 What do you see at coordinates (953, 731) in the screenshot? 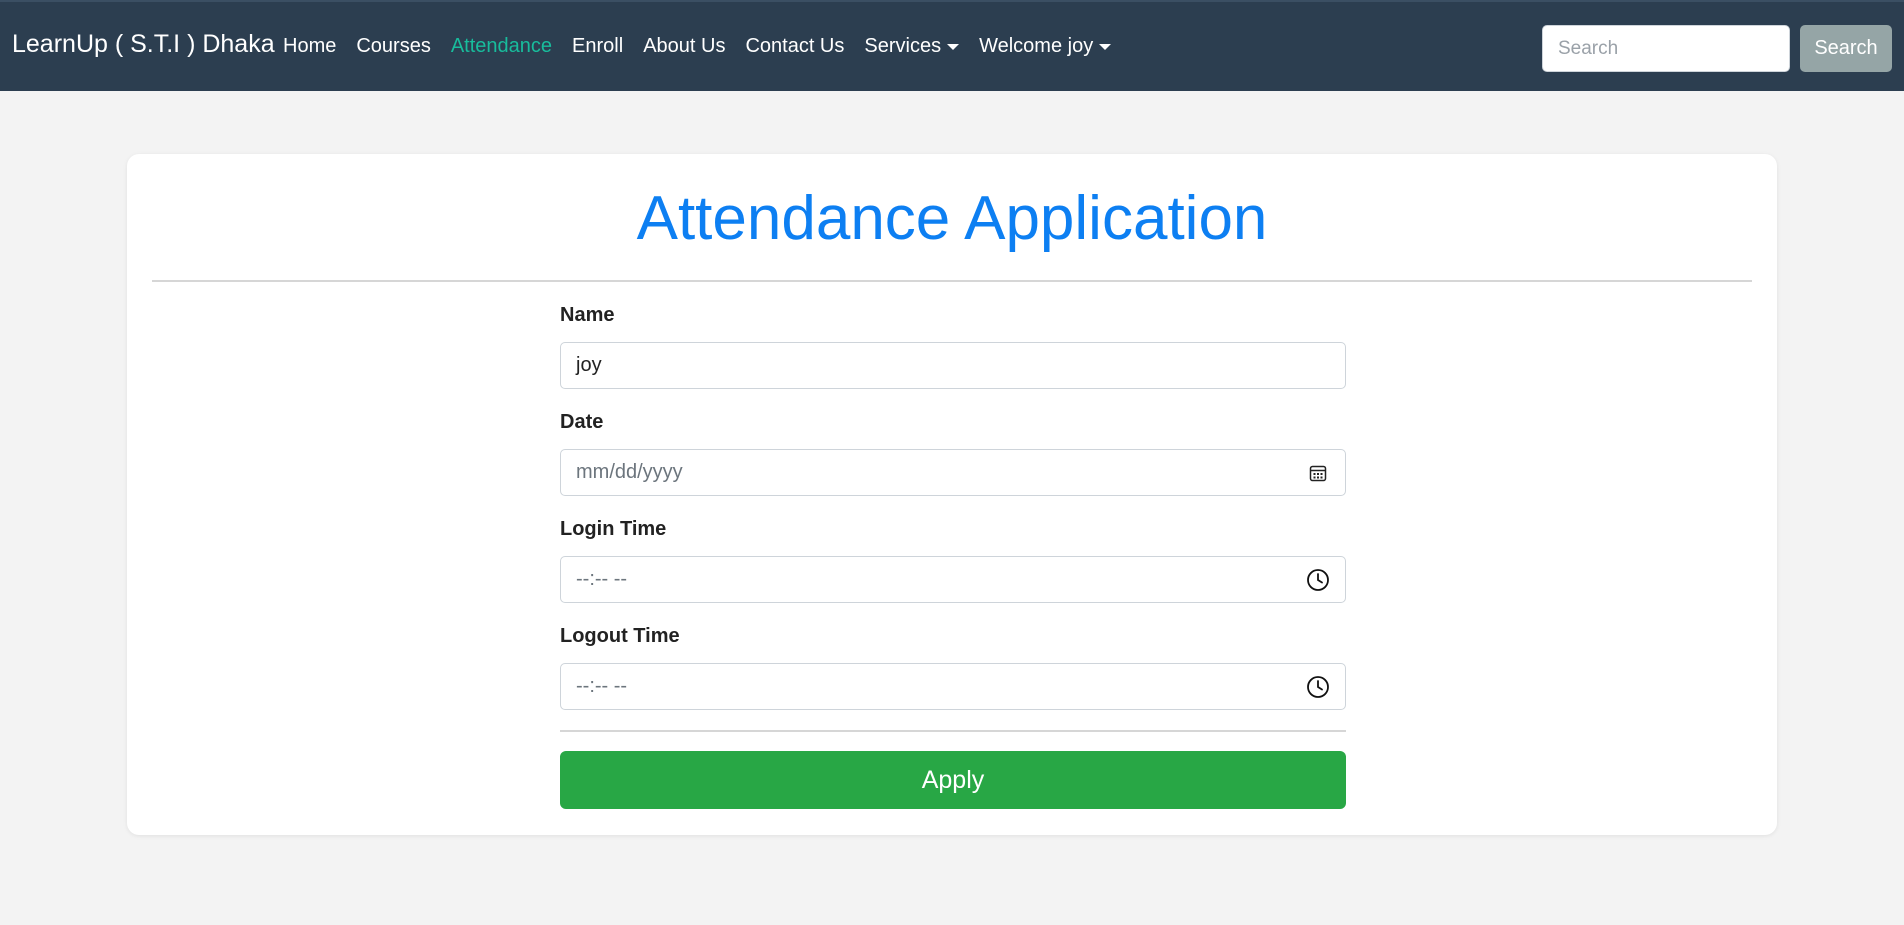
I see `form-divider` at bounding box center [953, 731].